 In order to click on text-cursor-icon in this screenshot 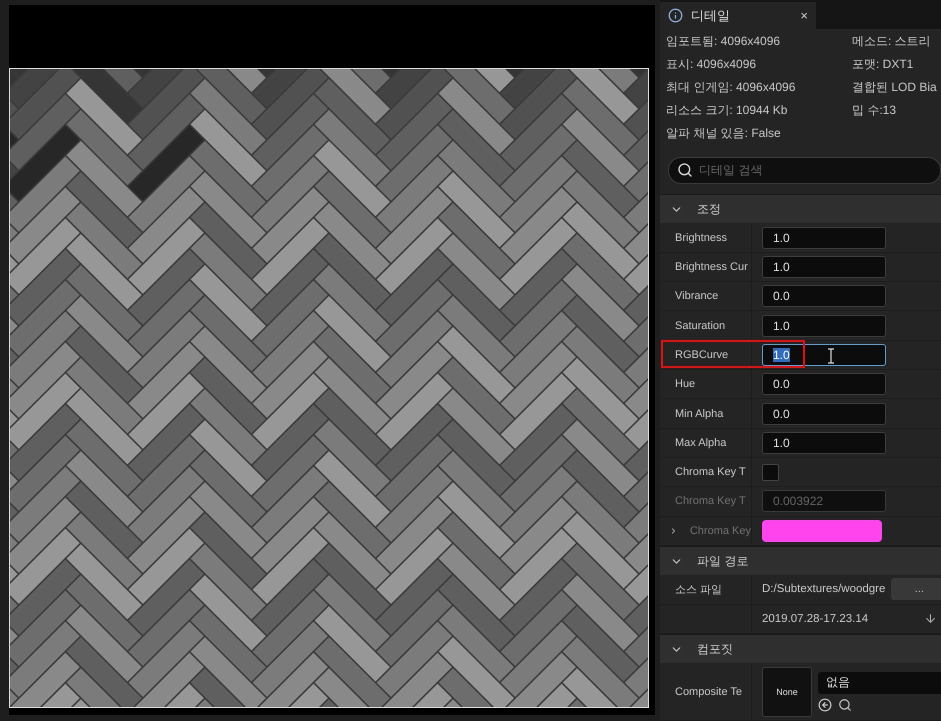, I will do `click(831, 356)`.